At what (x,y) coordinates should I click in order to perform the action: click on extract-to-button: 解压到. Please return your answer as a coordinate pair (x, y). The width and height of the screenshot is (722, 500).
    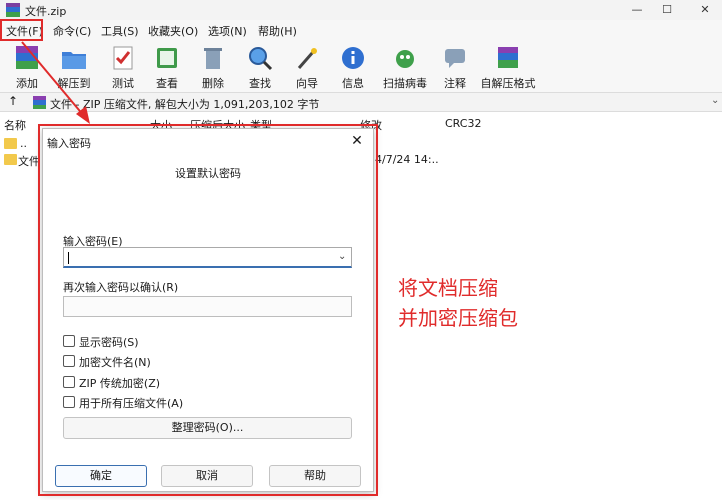
    Looking at the image, I should click on (74, 67).